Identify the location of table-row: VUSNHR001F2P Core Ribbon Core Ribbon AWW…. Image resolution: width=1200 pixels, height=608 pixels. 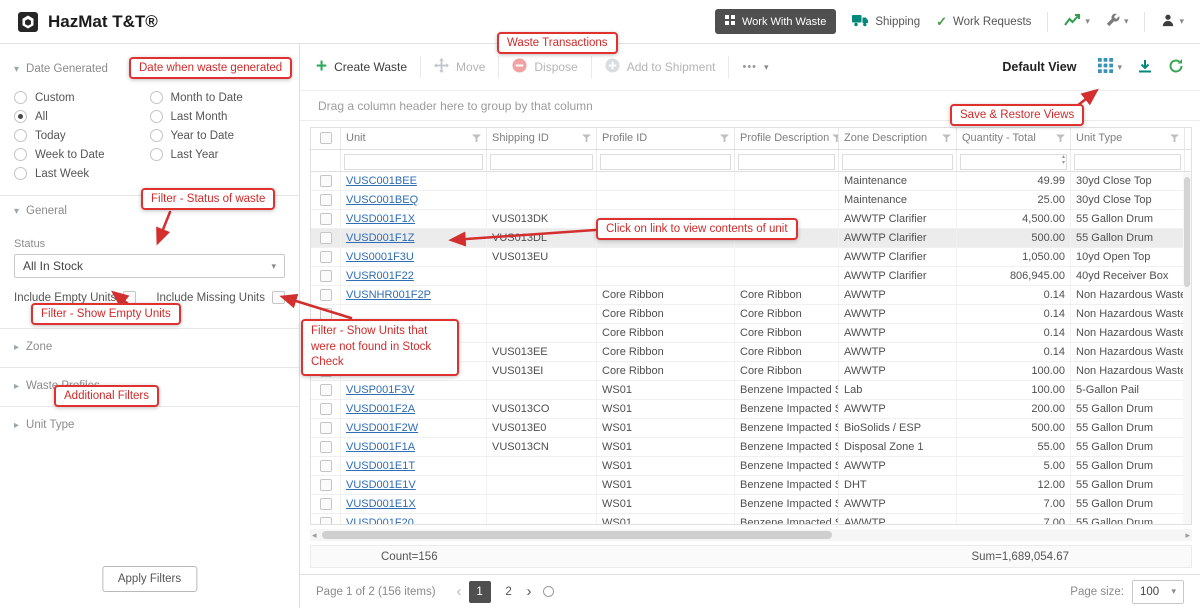
(751, 295).